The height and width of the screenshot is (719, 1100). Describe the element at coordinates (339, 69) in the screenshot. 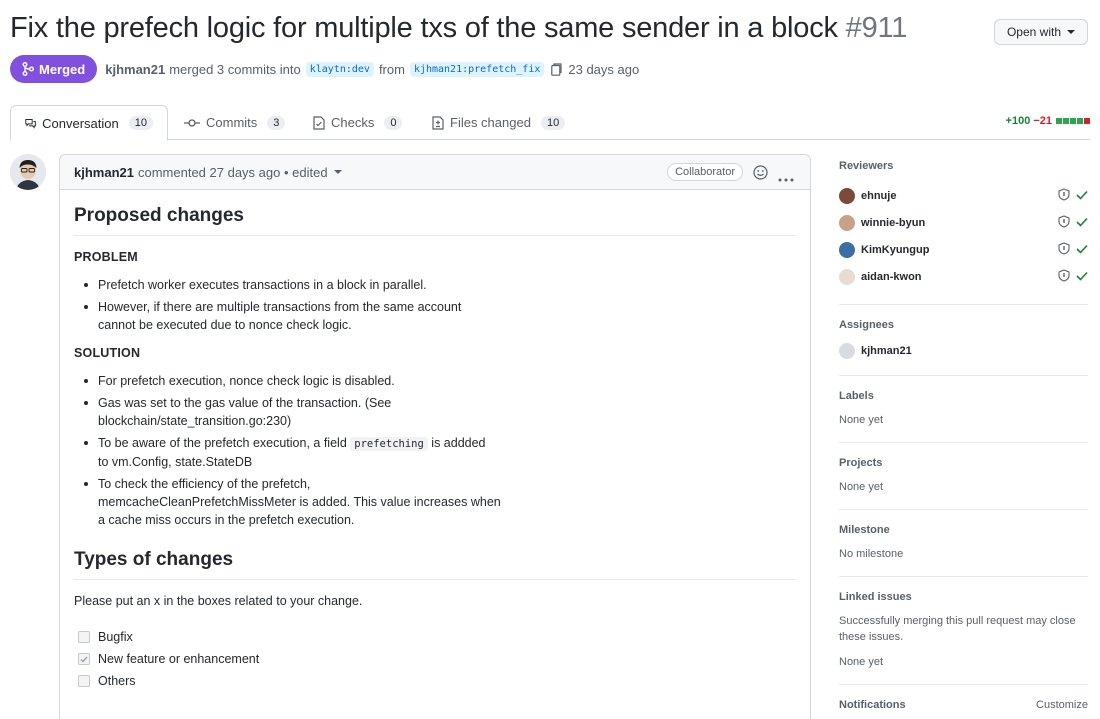

I see `base-branch: klaytn:dev` at that location.